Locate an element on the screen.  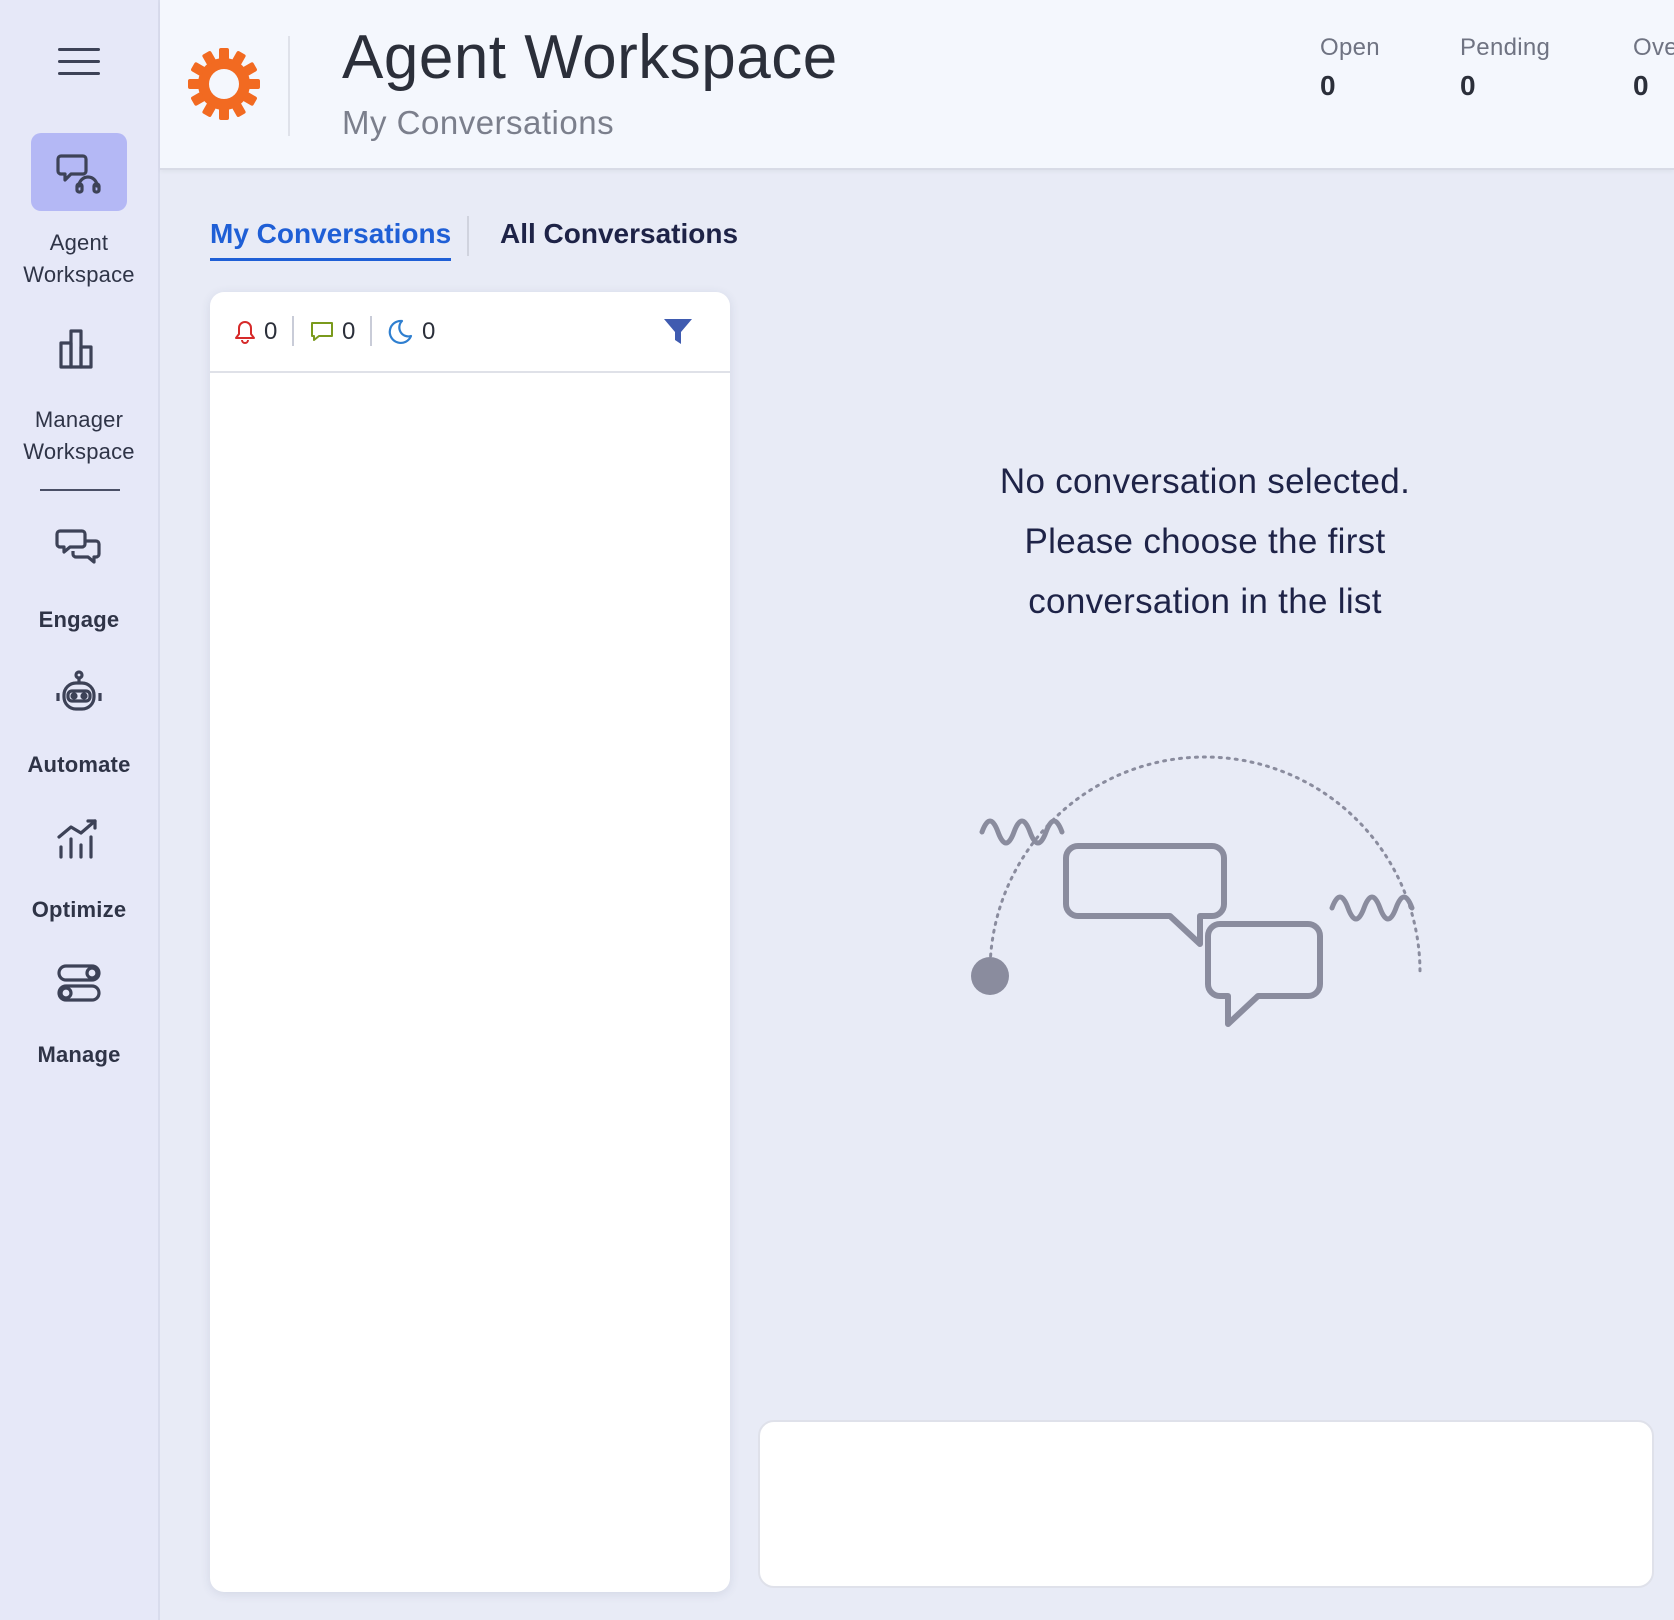
sidebar-item-automate: Automate is located at coordinates (79, 718).